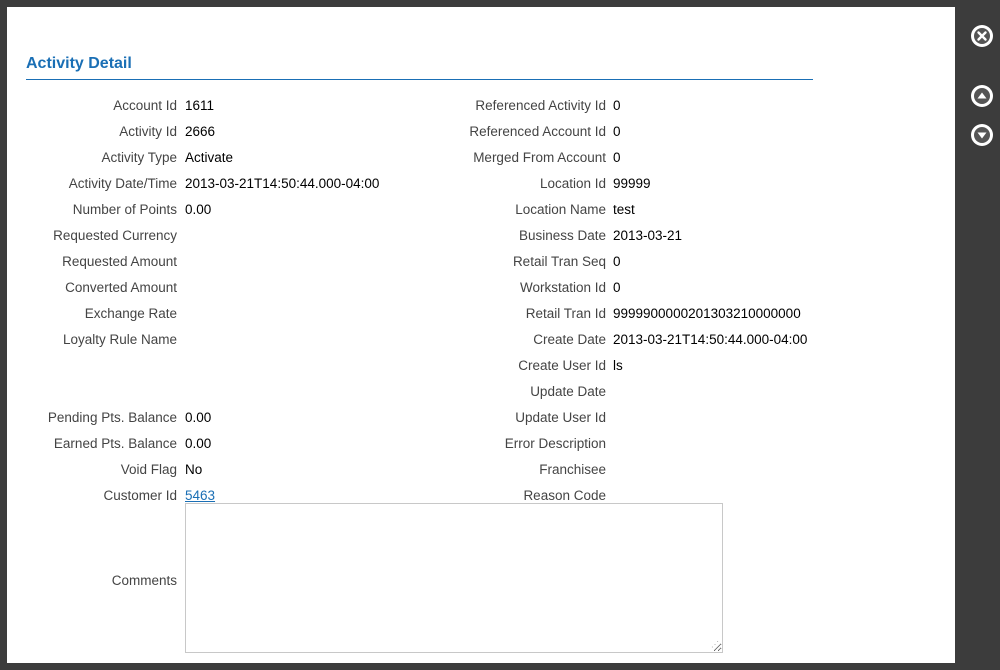  What do you see at coordinates (710, 339) in the screenshot?
I see `create-date-value: 2013-03-21T14:50:44.000-04:00` at bounding box center [710, 339].